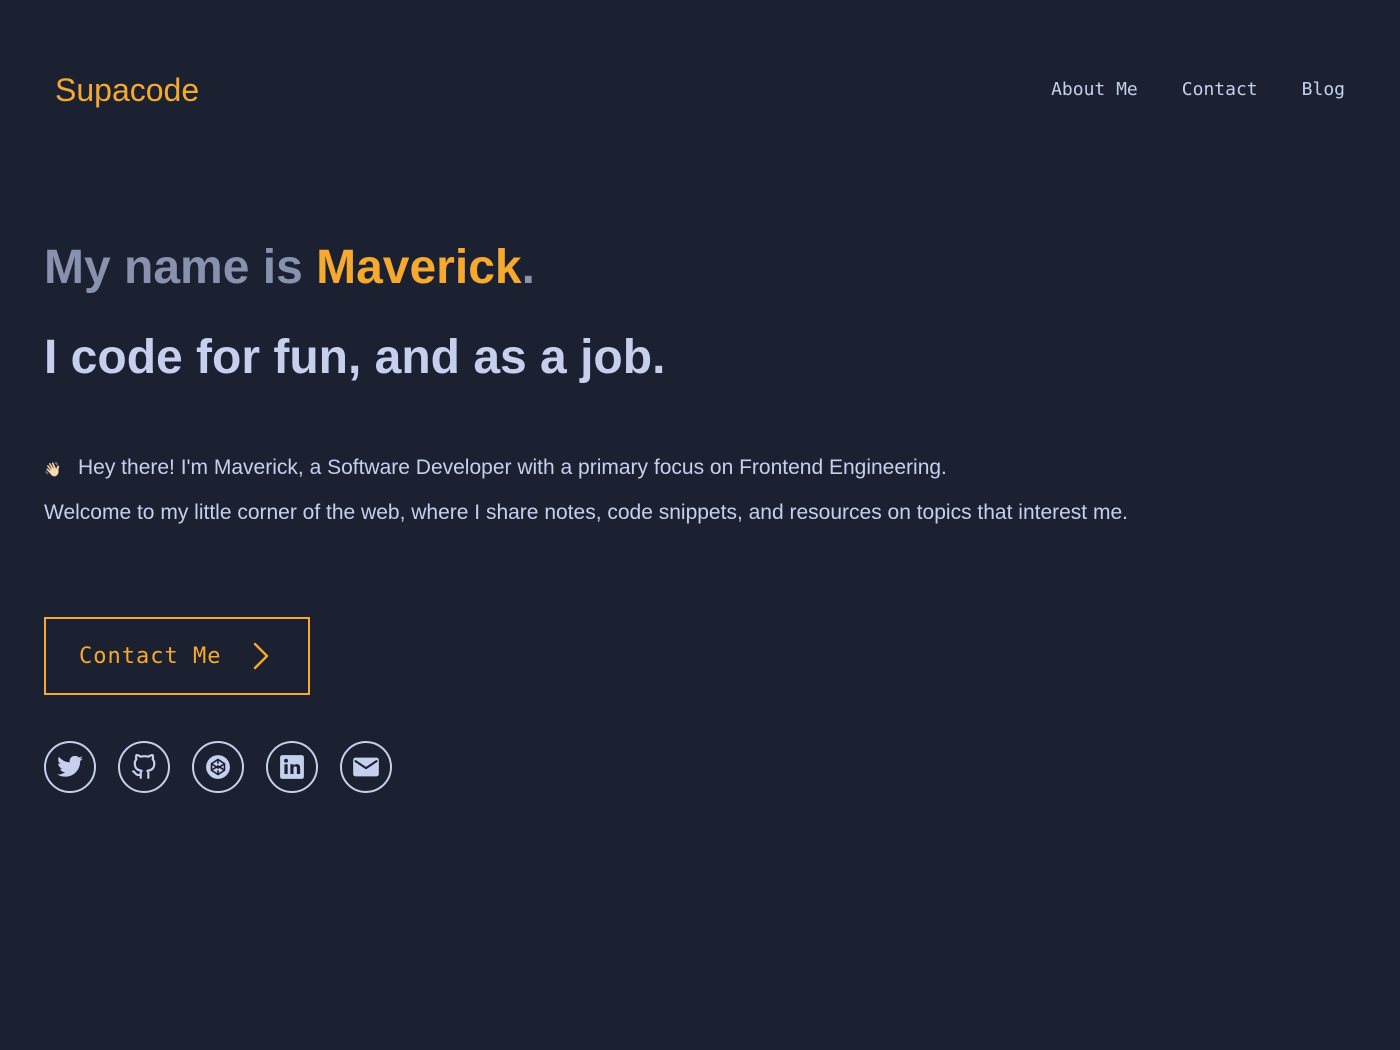  I want to click on codepen-icon, so click(218, 767).